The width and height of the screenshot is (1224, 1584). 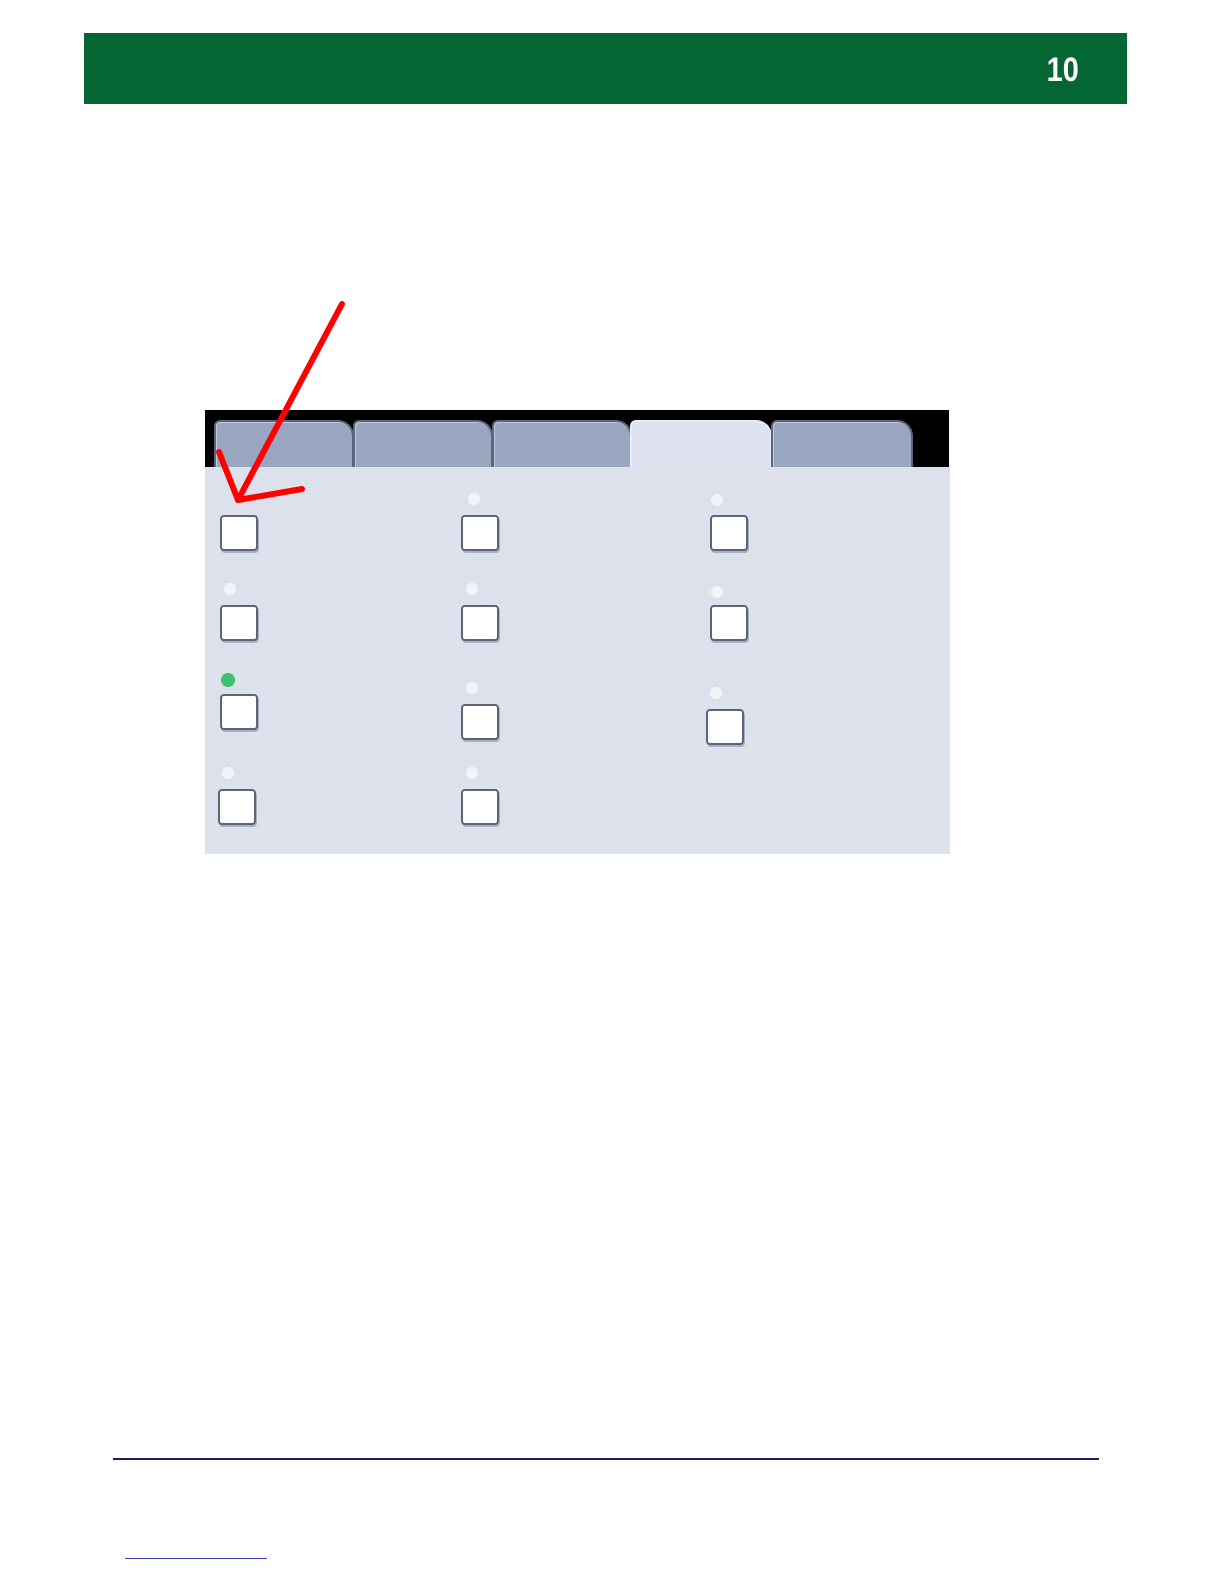 I want to click on option-7-indicator, so click(x=228, y=680).